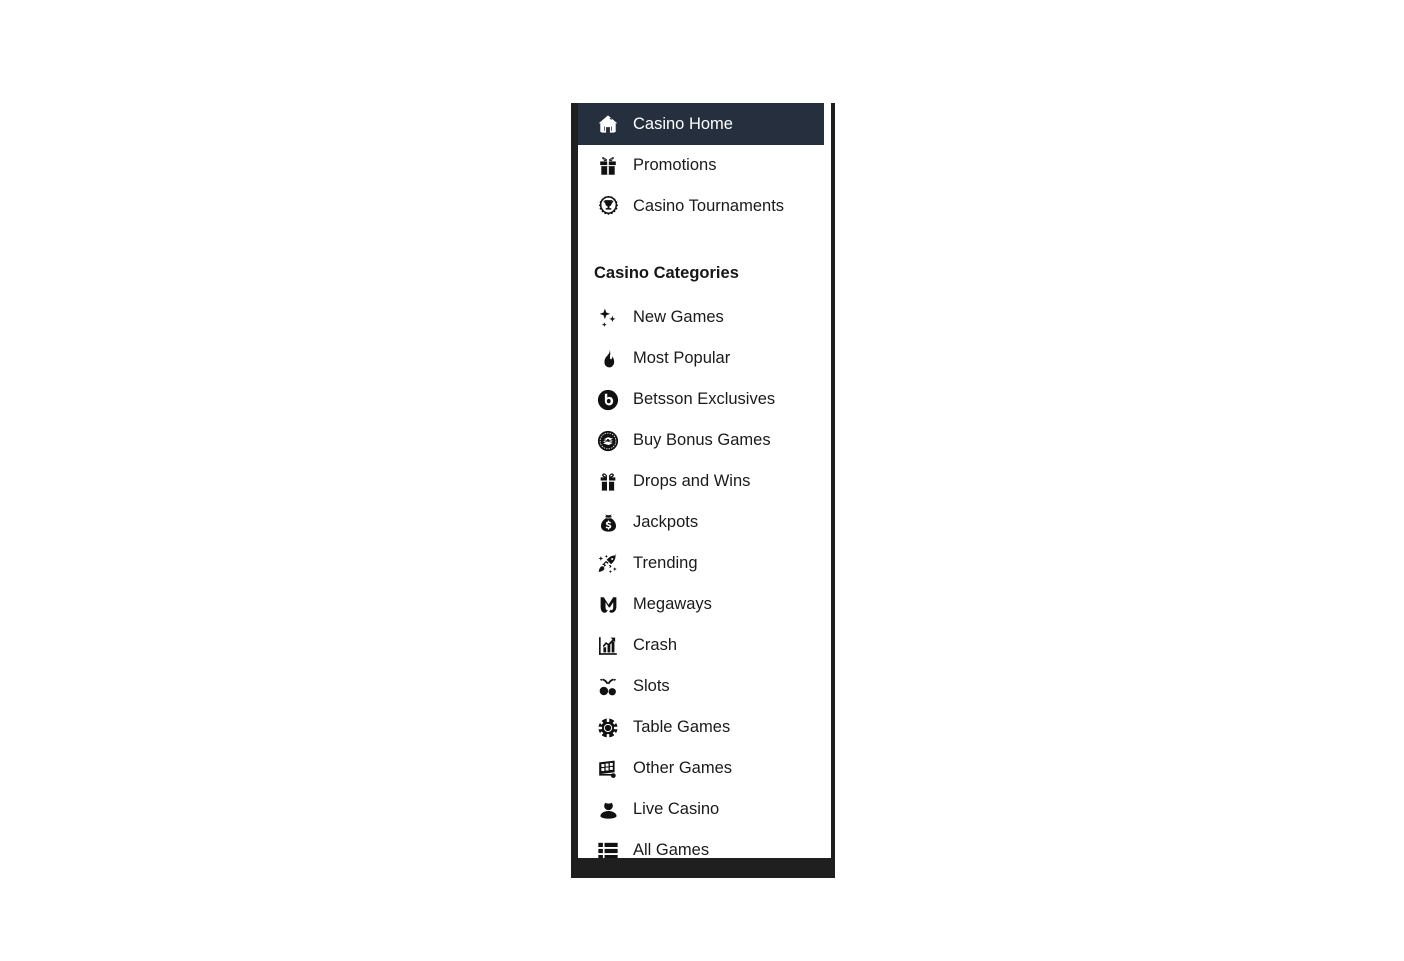 This screenshot has height=961, width=1404. I want to click on menu-item-label: Drops and Wins, so click(692, 481).